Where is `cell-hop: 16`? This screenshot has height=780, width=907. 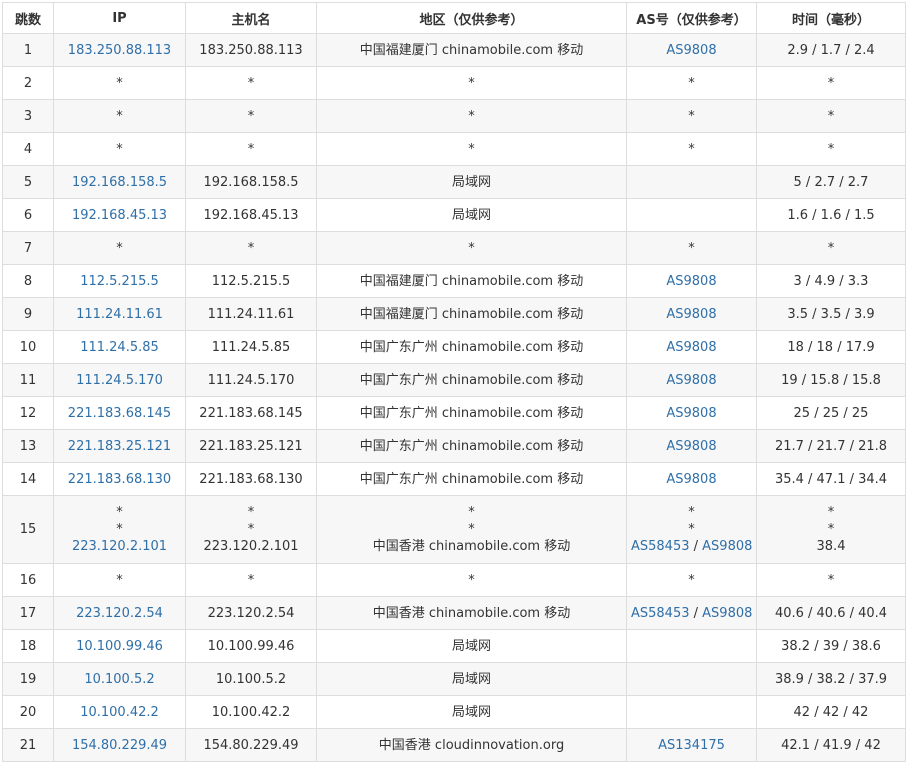 cell-hop: 16 is located at coordinates (28, 580).